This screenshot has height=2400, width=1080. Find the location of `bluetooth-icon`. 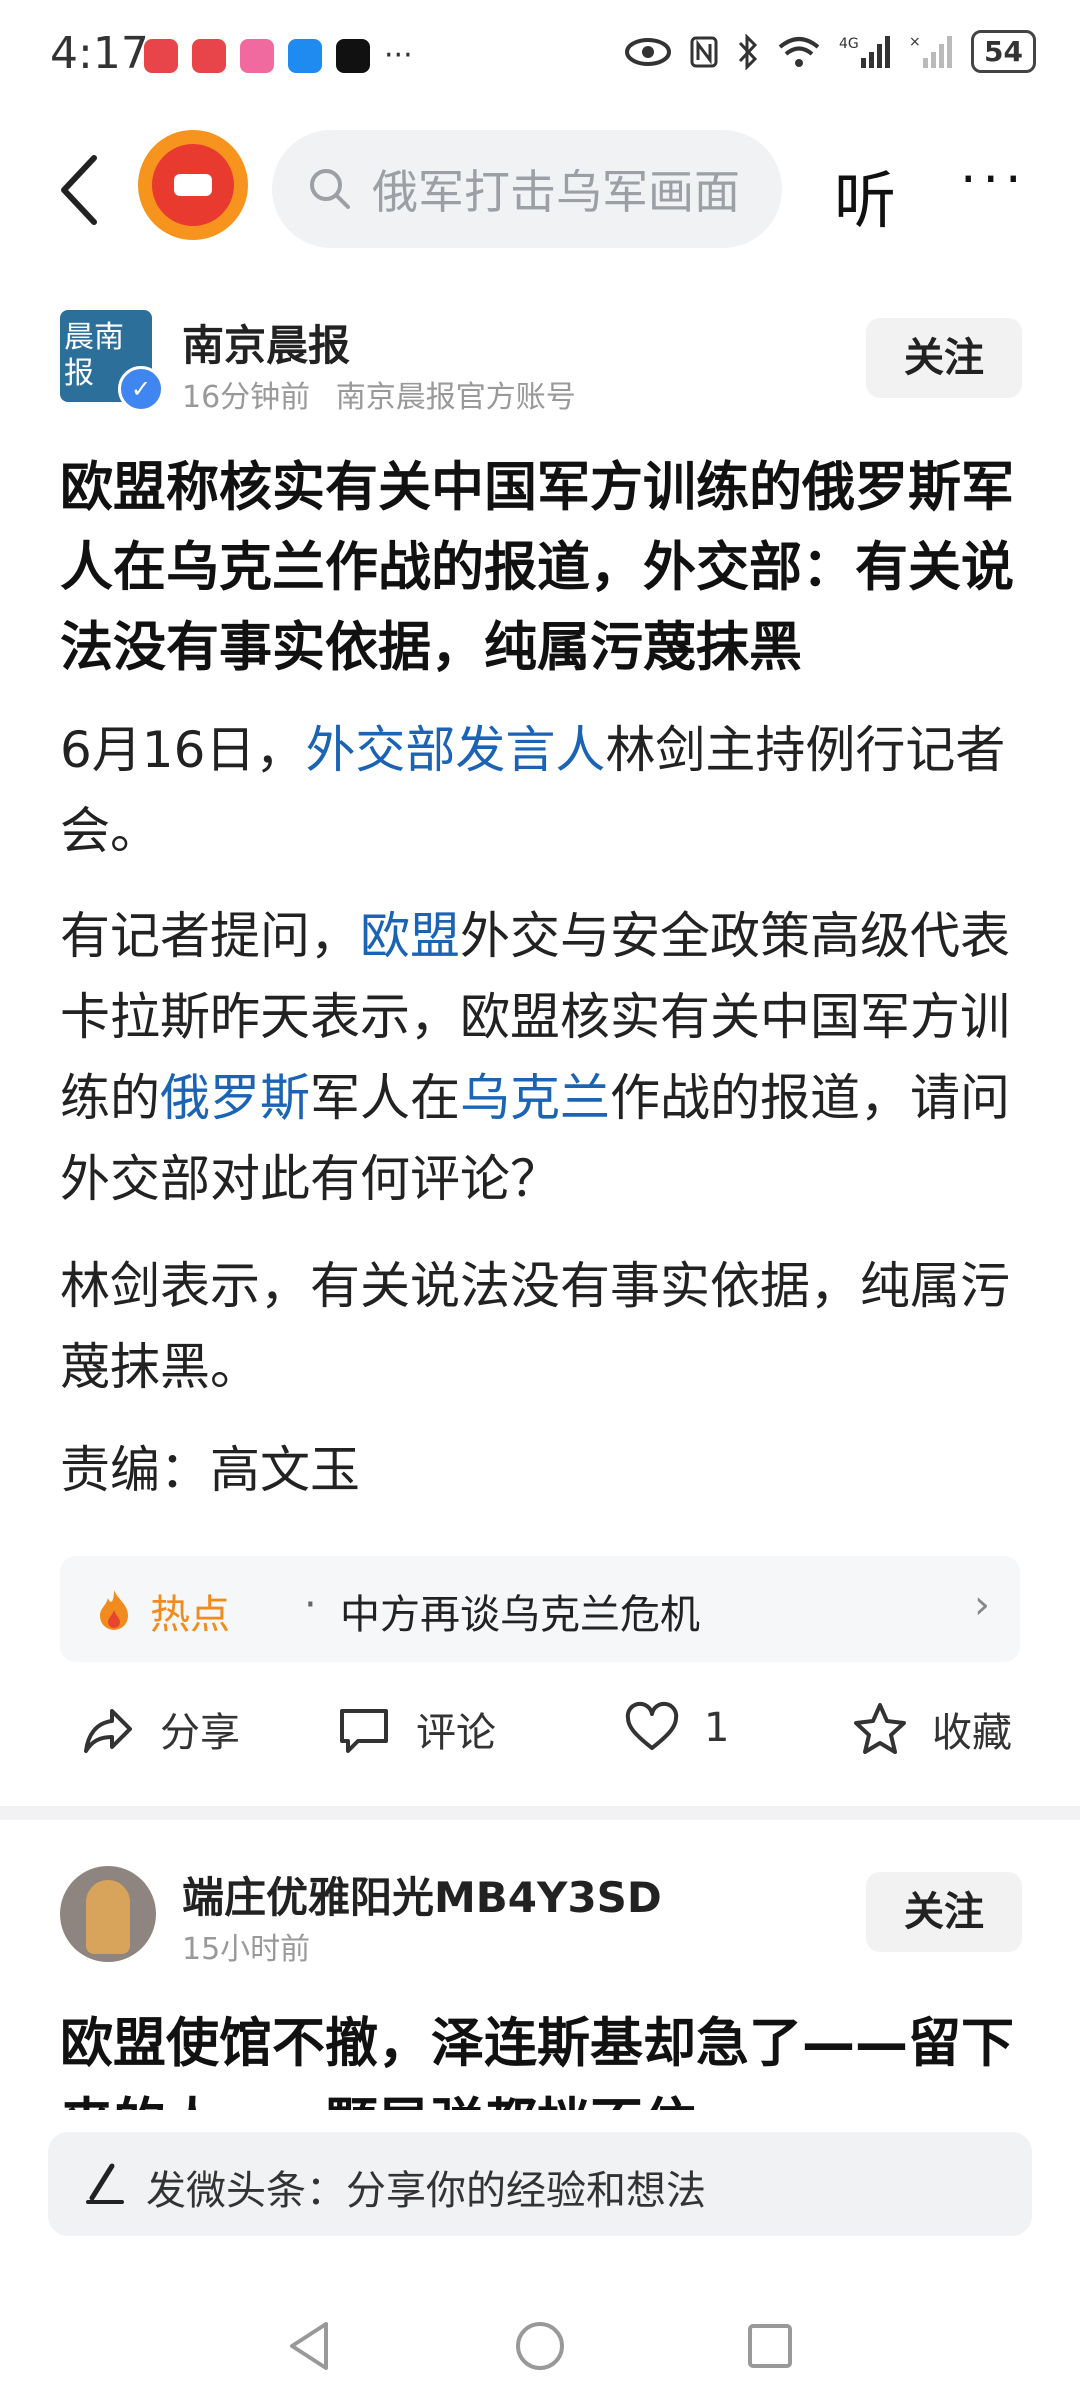

bluetooth-icon is located at coordinates (748, 51).